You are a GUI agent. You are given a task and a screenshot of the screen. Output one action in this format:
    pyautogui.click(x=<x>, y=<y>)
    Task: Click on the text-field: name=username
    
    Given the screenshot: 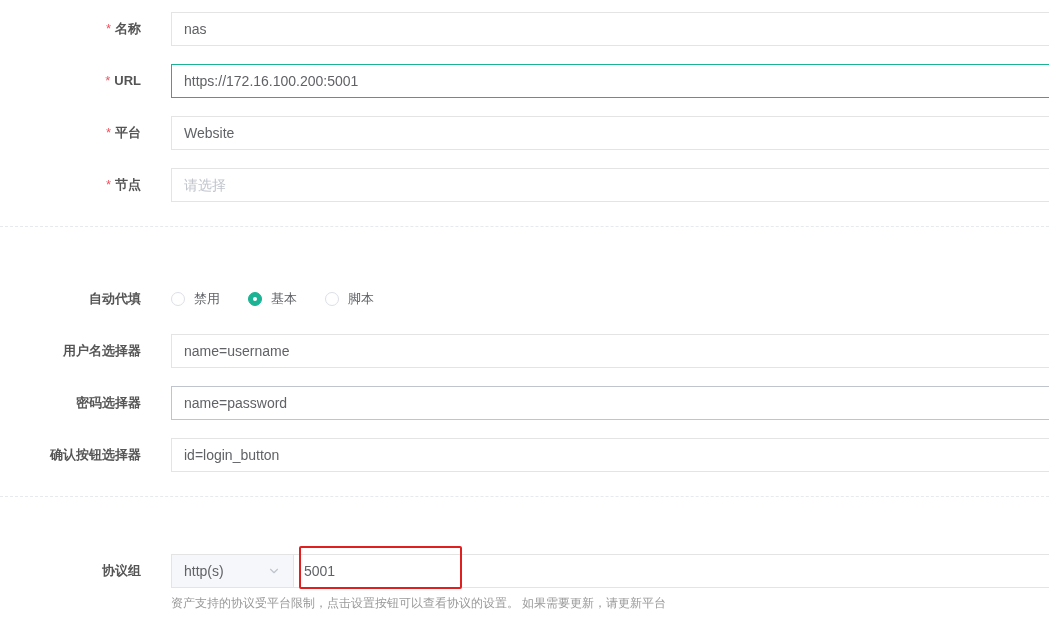 What is the action you would take?
    pyautogui.click(x=610, y=351)
    